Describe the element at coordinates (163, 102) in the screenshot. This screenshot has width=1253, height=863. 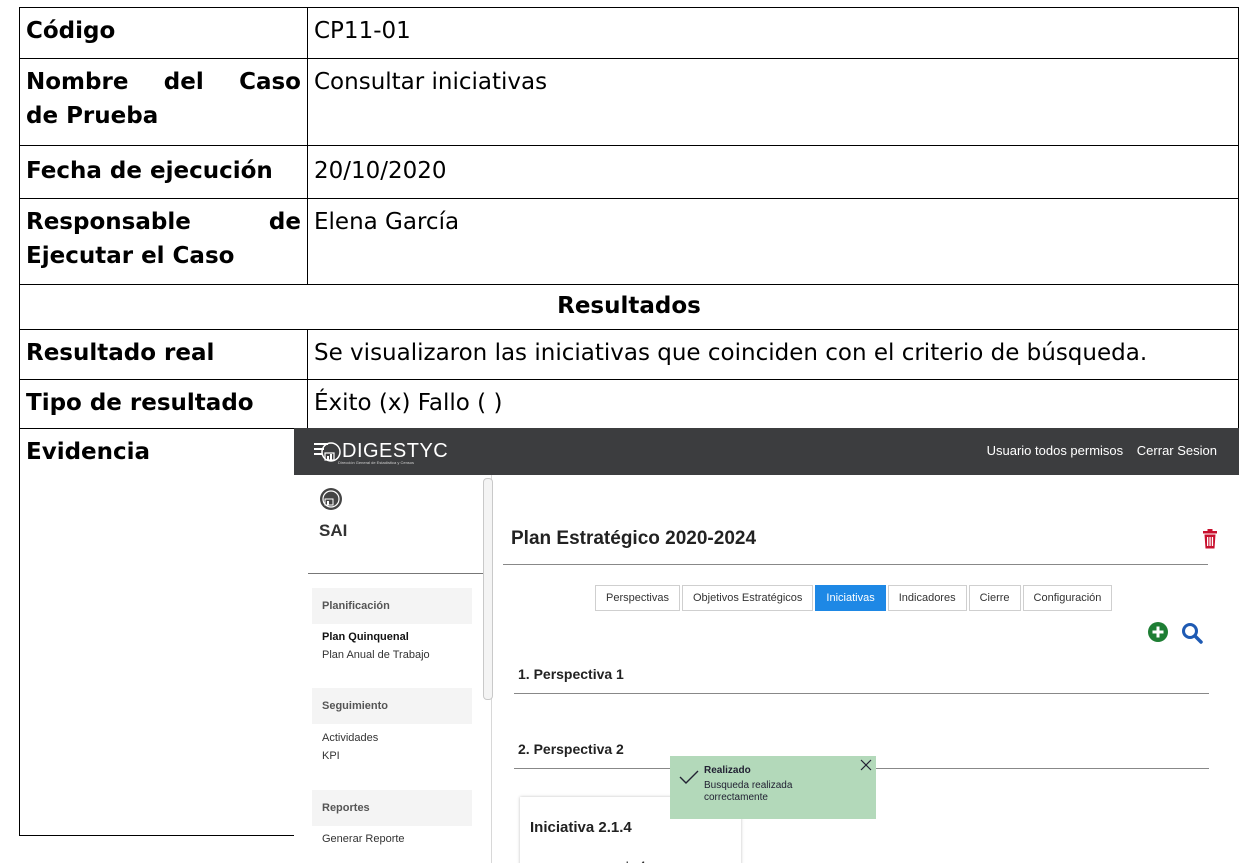
I see `nombre-label: Nombre del Caso de Prueba` at that location.